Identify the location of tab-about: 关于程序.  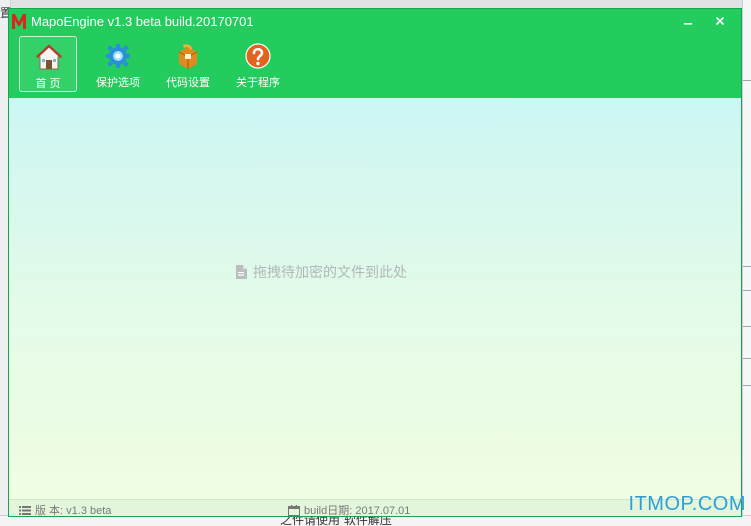
(258, 64).